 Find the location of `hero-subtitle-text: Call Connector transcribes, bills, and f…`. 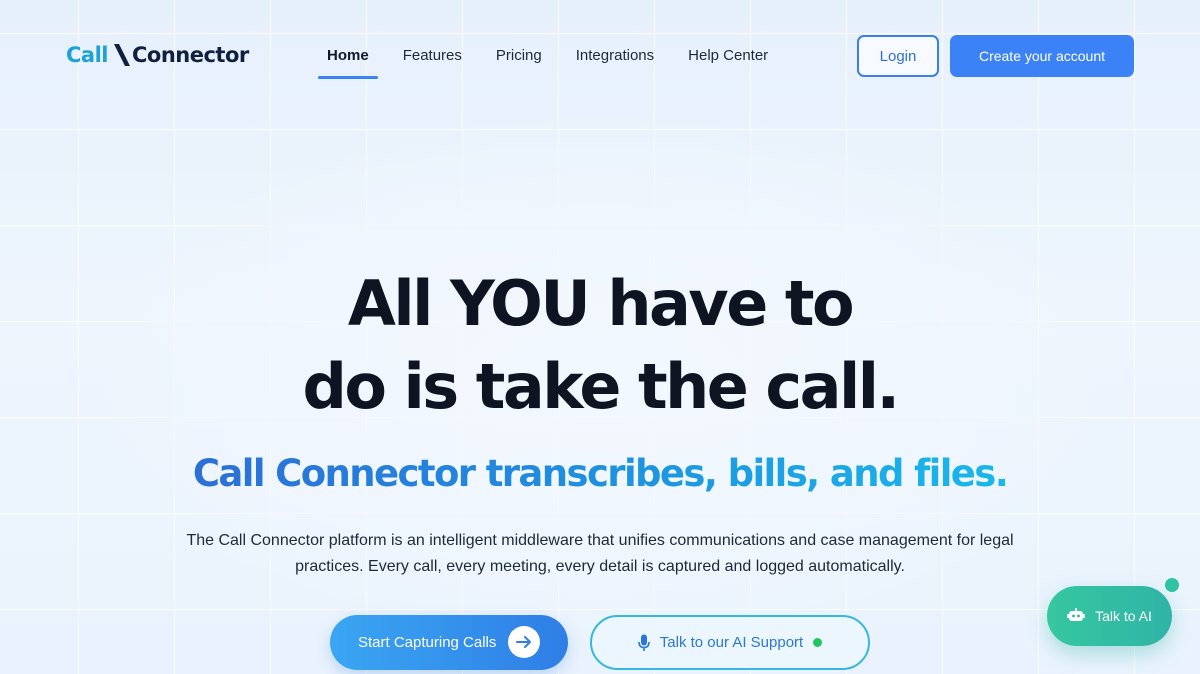

hero-subtitle-text: Call Connector transcribes, bills, and f… is located at coordinates (600, 473).